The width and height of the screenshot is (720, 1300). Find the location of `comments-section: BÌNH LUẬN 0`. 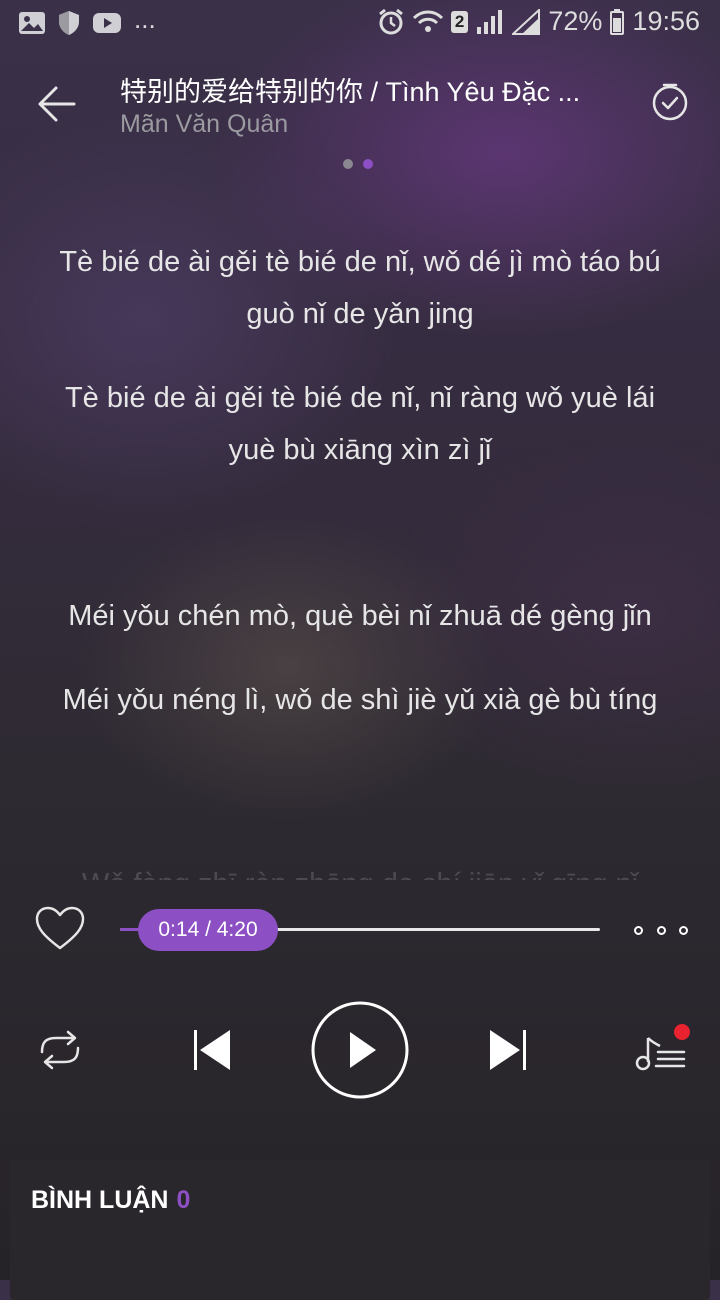

comments-section: BÌNH LUẬN 0 is located at coordinates (360, 1230).